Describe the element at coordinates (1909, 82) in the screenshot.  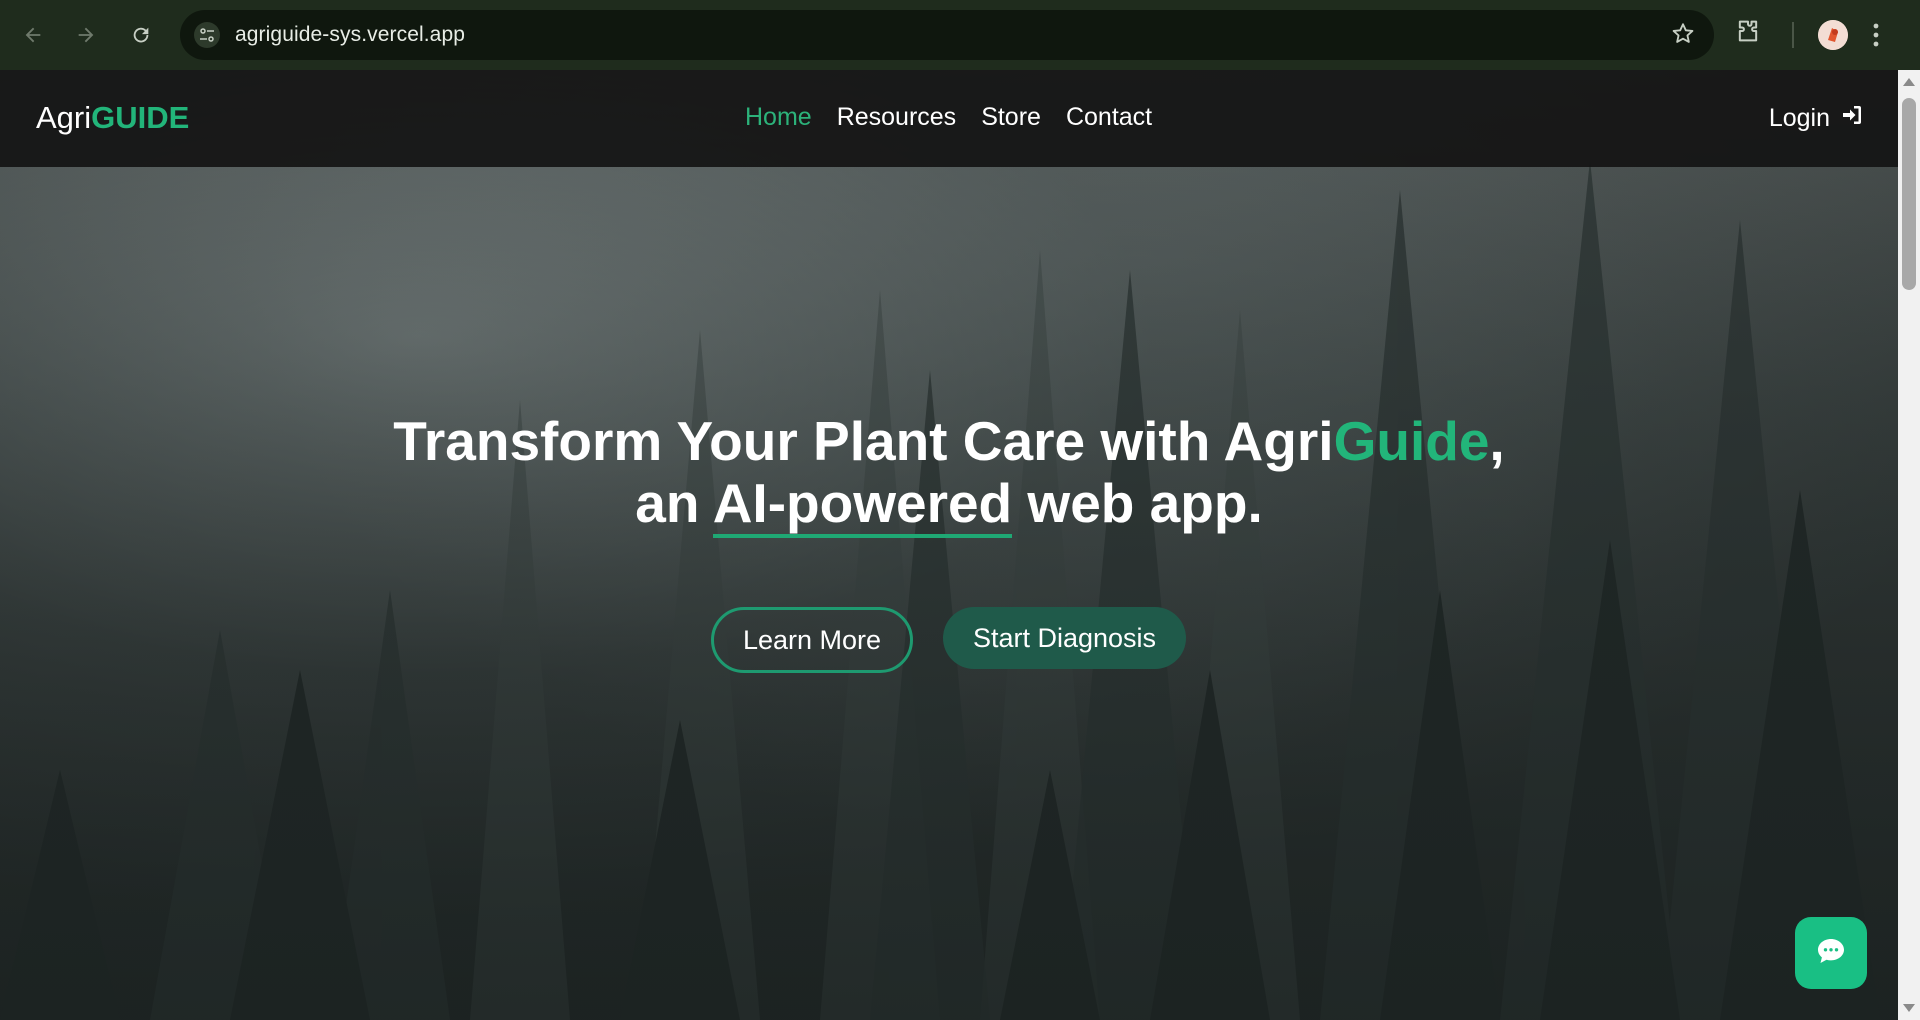
I see `scroll-up-arrow-icon` at that location.